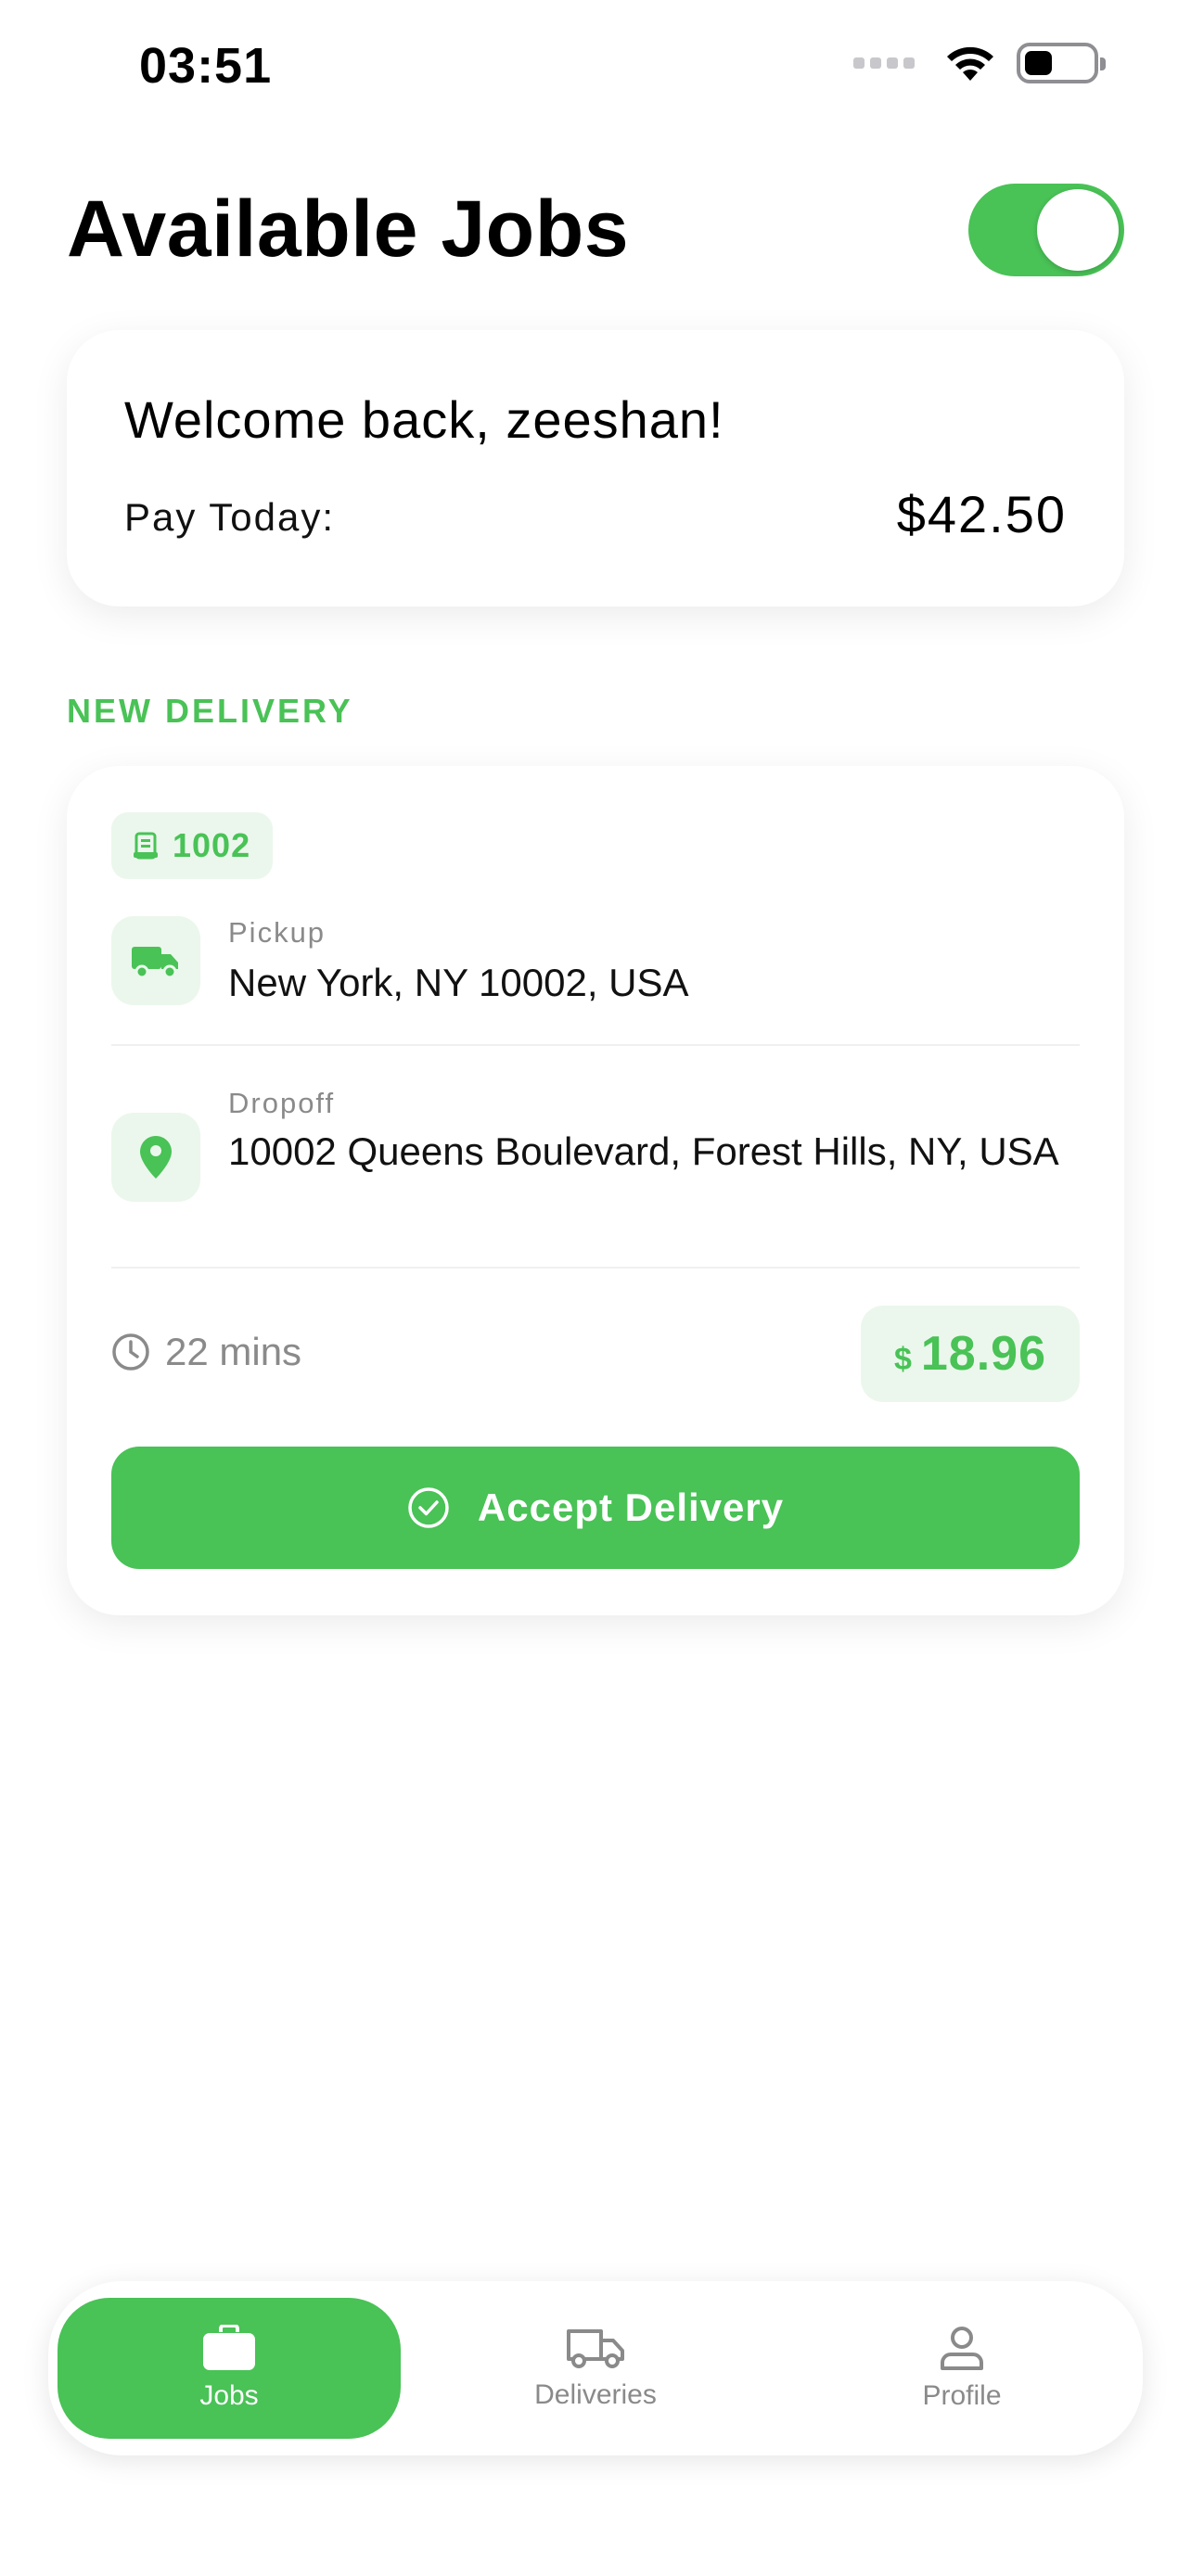  Describe the element at coordinates (233, 1351) in the screenshot. I see `eta-text: 22 mins` at that location.